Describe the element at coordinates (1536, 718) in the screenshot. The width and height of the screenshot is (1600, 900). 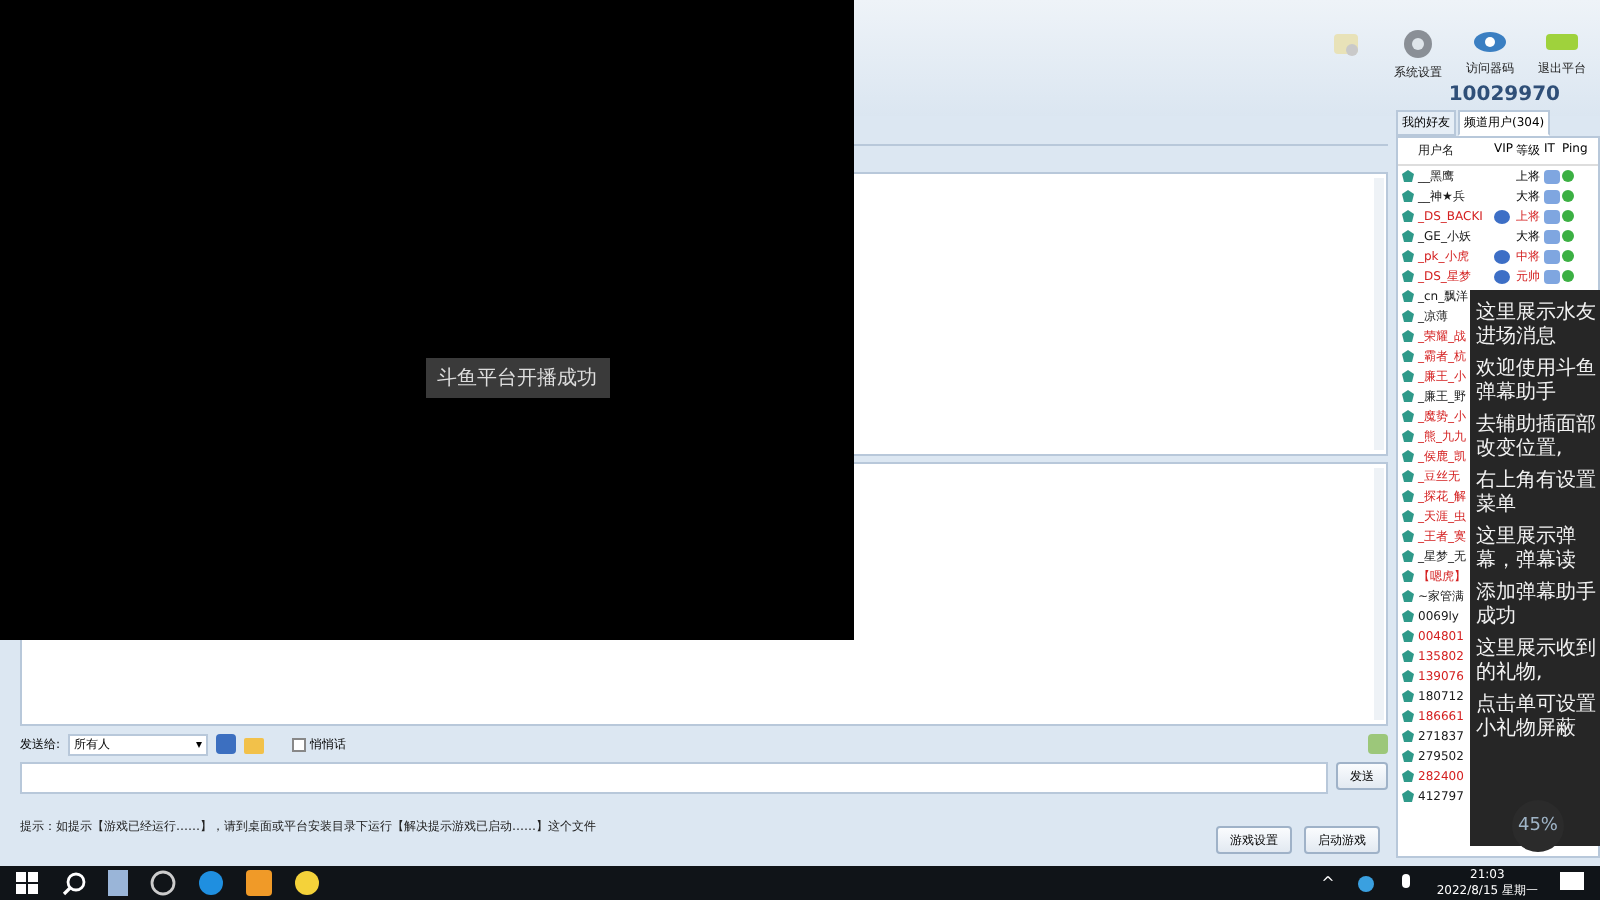
I see `assistant-message: 点击单可设置小礼物屏蔽` at that location.